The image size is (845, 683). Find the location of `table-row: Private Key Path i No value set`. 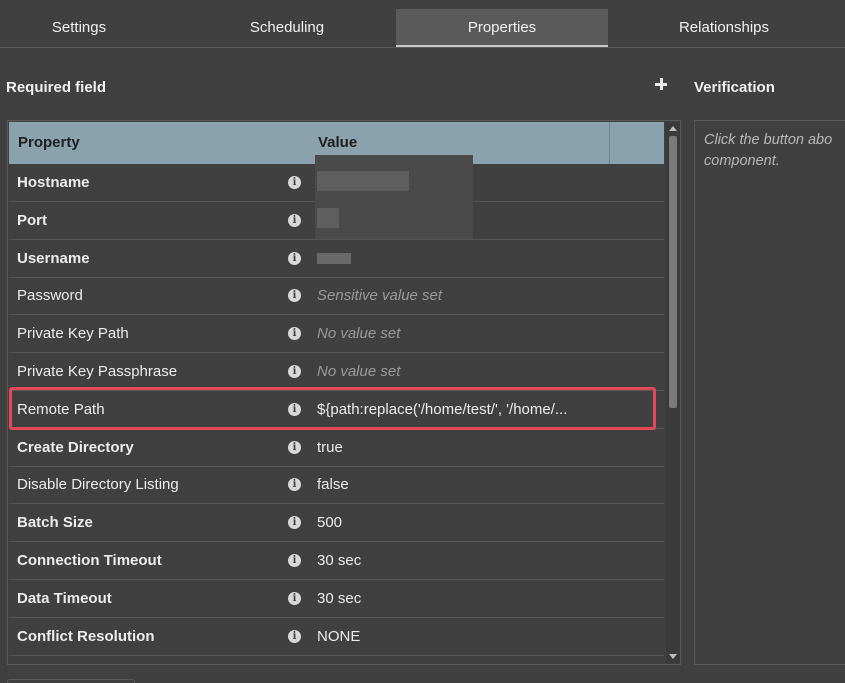

table-row: Private Key Path i No value set is located at coordinates (336, 334).